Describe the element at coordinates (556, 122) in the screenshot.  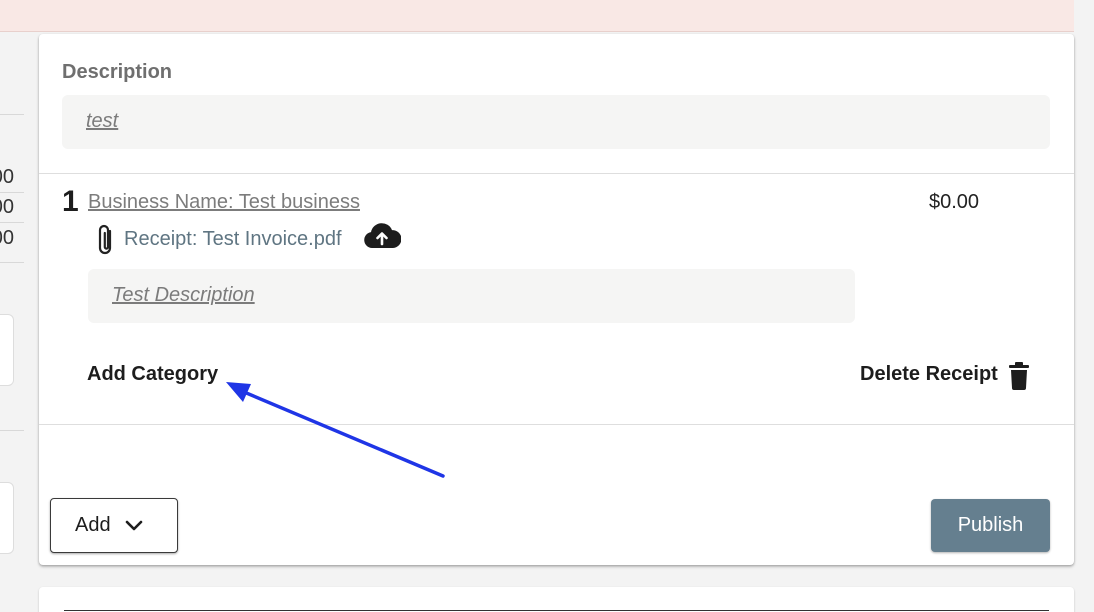
I see `description-field: test` at that location.